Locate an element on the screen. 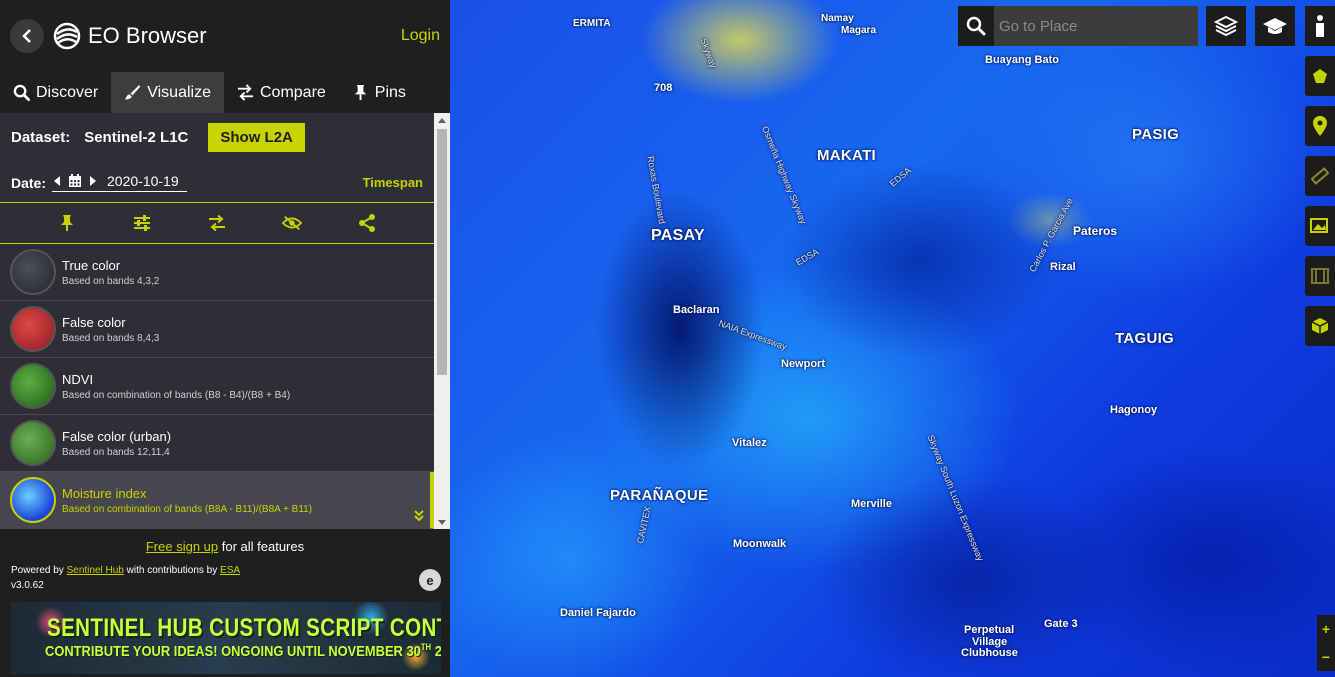  share-icon is located at coordinates (367, 223).